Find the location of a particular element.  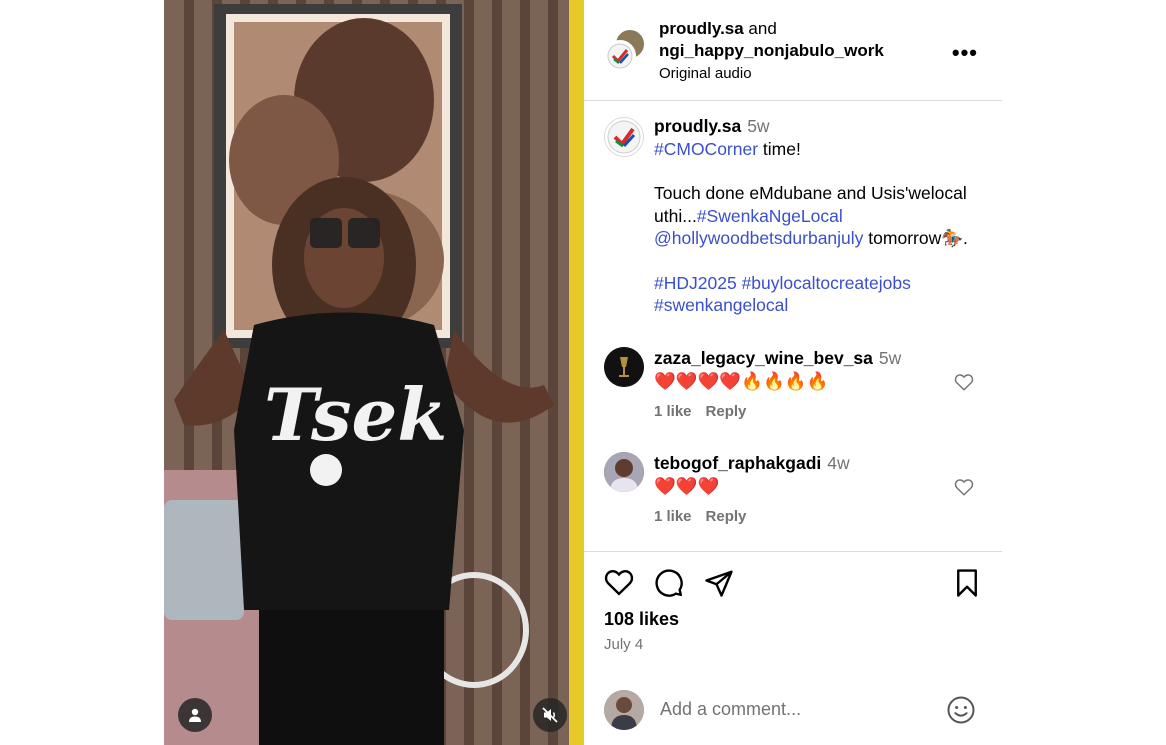

post-date: July 4 is located at coordinates (624, 644).